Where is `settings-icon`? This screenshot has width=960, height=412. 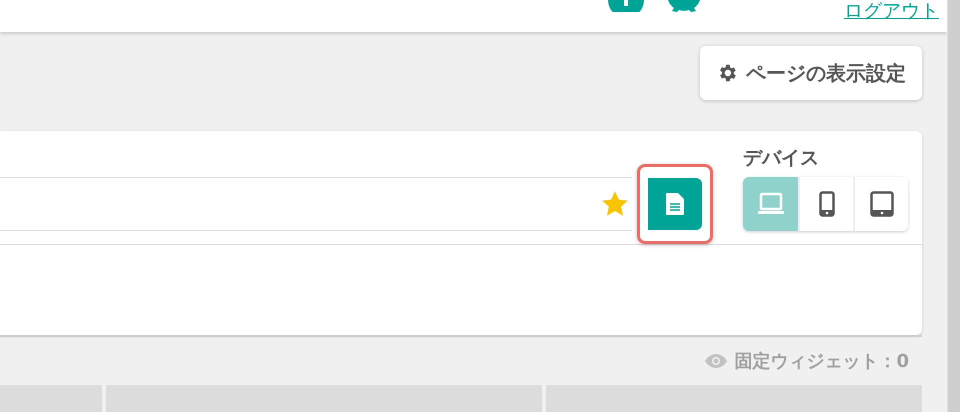
settings-icon is located at coordinates (684, 6).